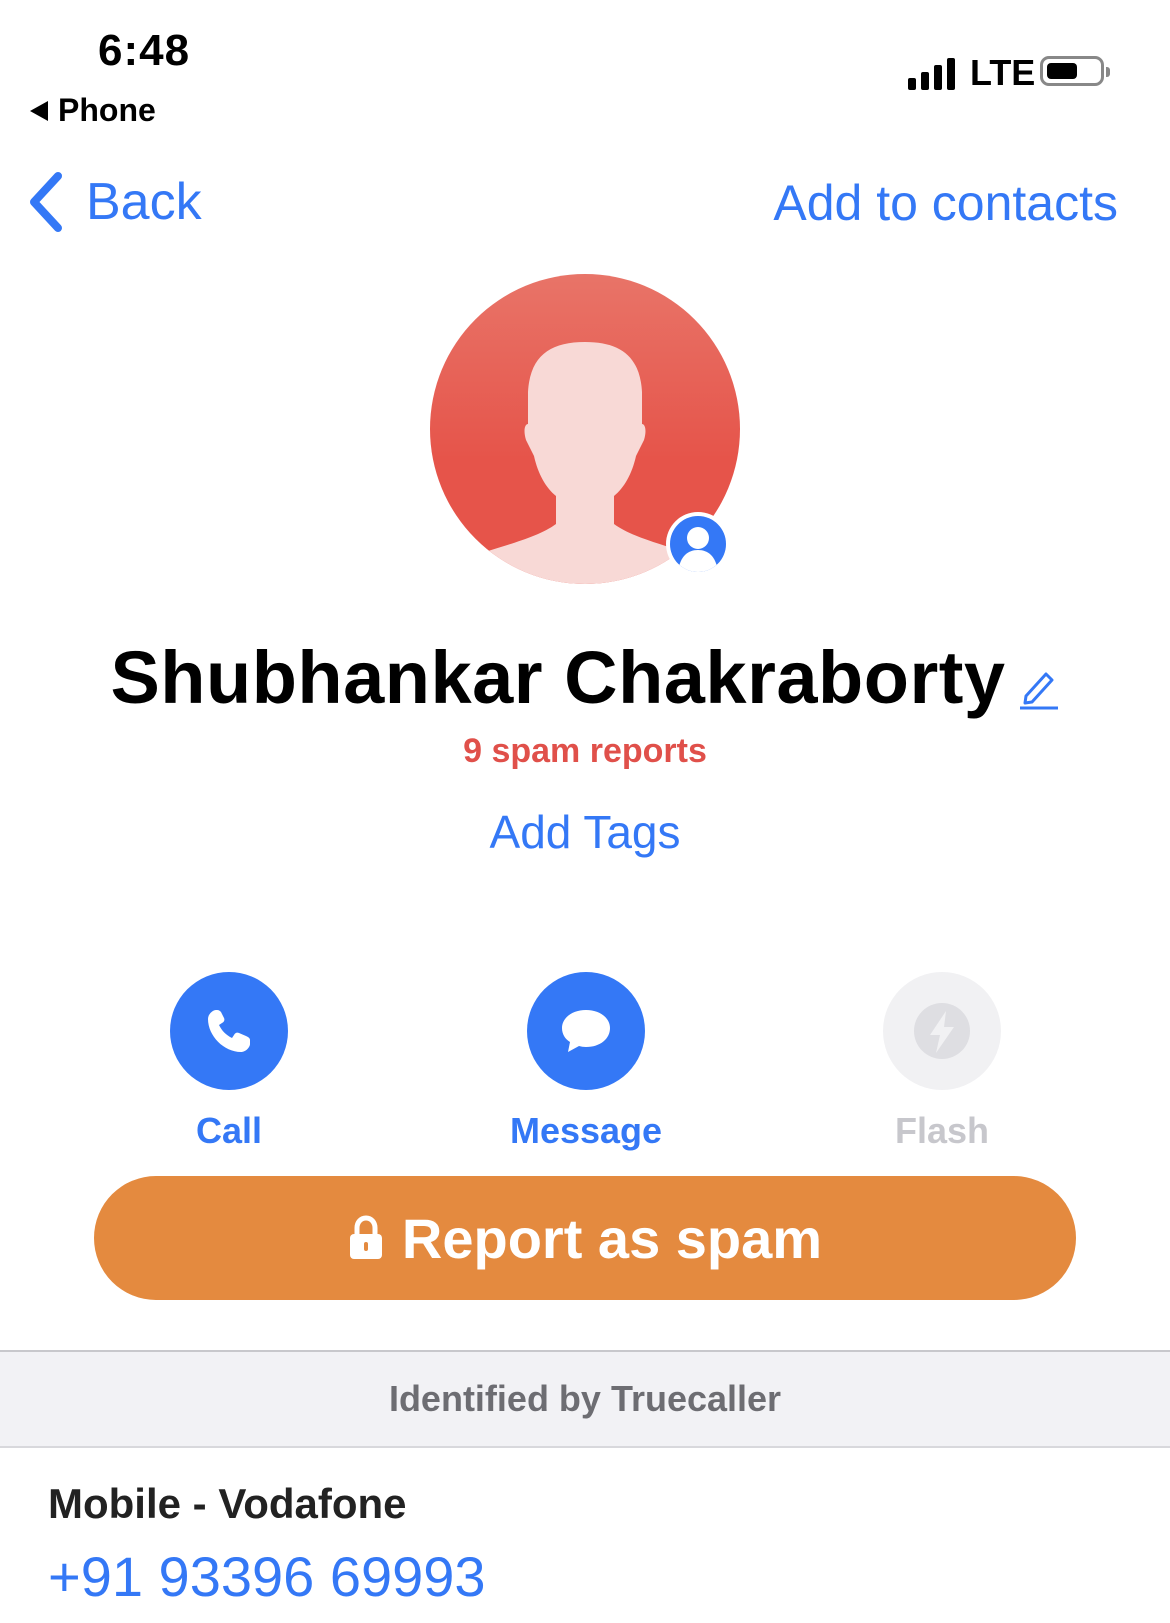 Image resolution: width=1170 pixels, height=1623 pixels. Describe the element at coordinates (698, 544) in the screenshot. I see `truecaller-badge-icon` at that location.